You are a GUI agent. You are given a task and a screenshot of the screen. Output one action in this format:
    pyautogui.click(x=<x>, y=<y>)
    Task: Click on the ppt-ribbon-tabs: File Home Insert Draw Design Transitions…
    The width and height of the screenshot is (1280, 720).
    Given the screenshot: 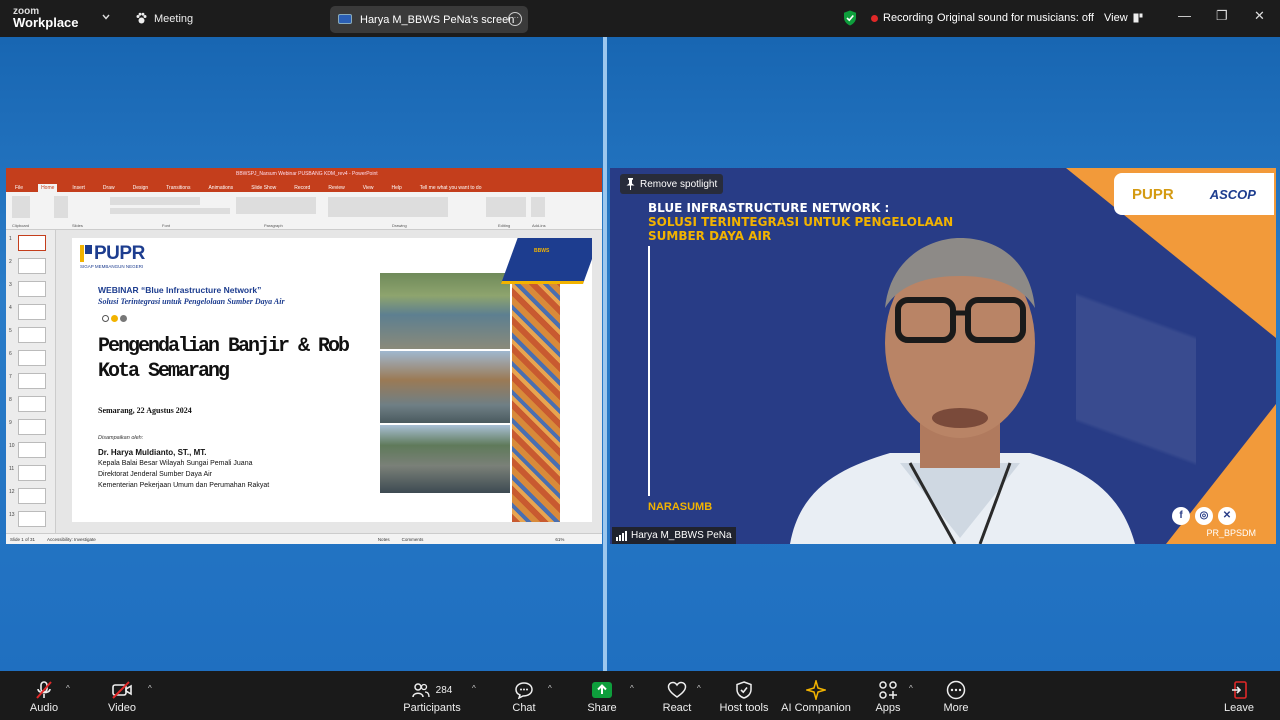 What is the action you would take?
    pyautogui.click(x=304, y=186)
    